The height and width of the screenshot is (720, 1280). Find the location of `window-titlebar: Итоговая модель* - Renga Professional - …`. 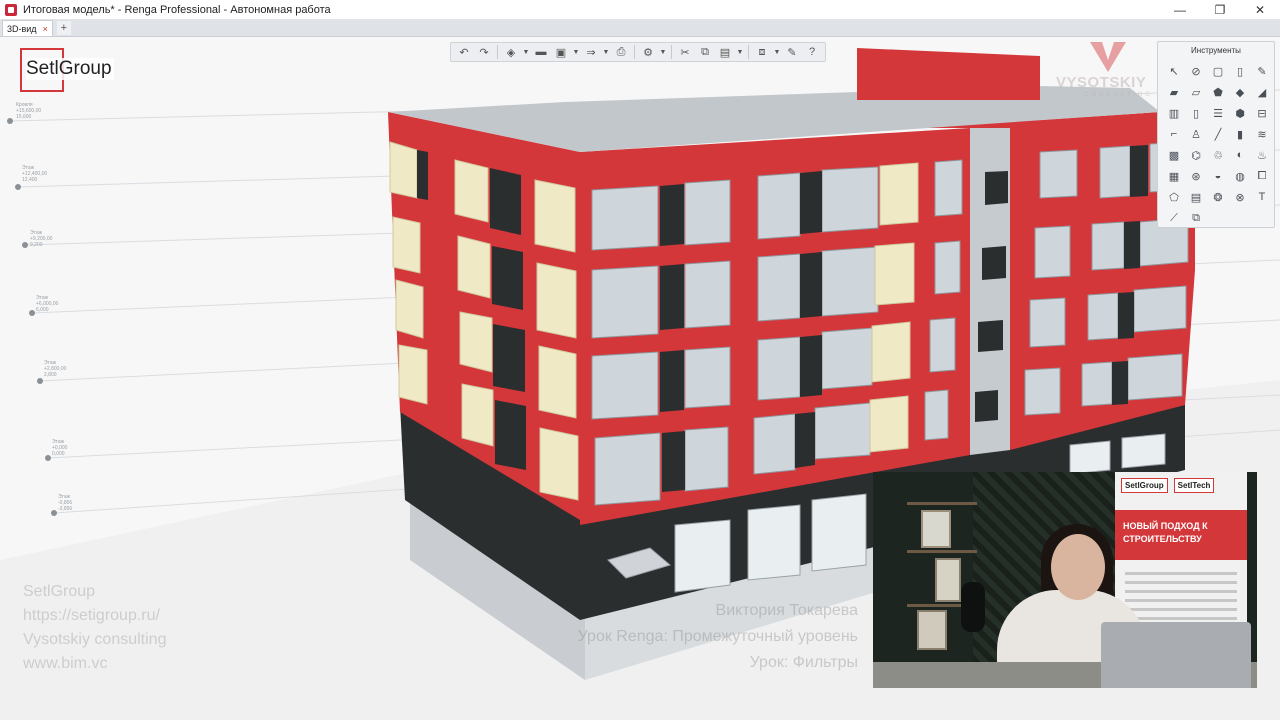

window-titlebar: Итоговая модель* - Renga Professional - … is located at coordinates (640, 10).